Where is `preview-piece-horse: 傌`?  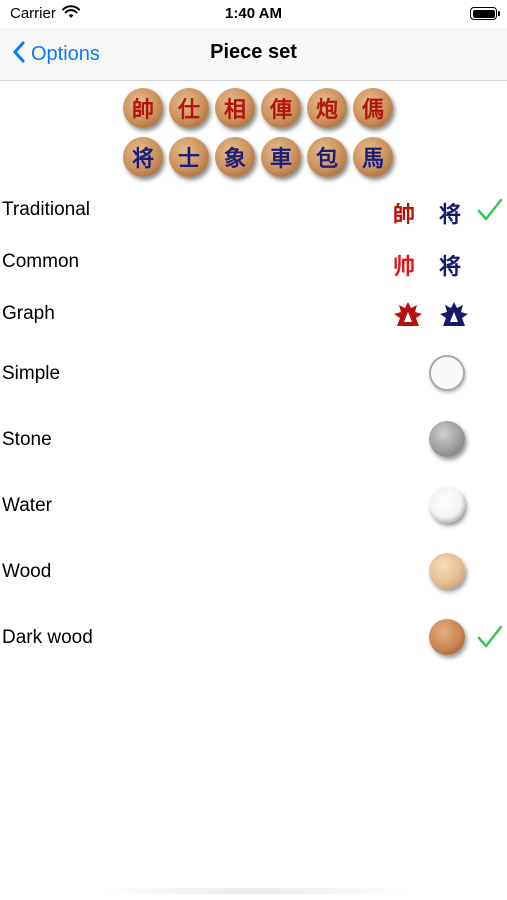 preview-piece-horse: 傌 is located at coordinates (373, 108).